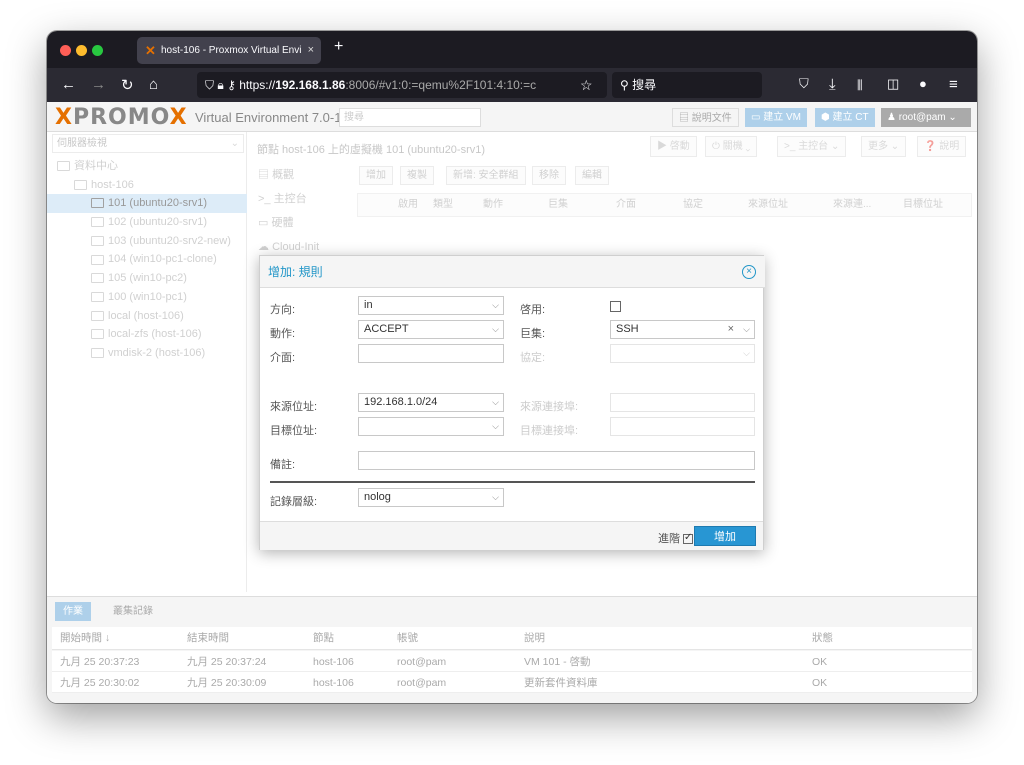  Describe the element at coordinates (556, 460) in the screenshot. I see `comment-input` at that location.